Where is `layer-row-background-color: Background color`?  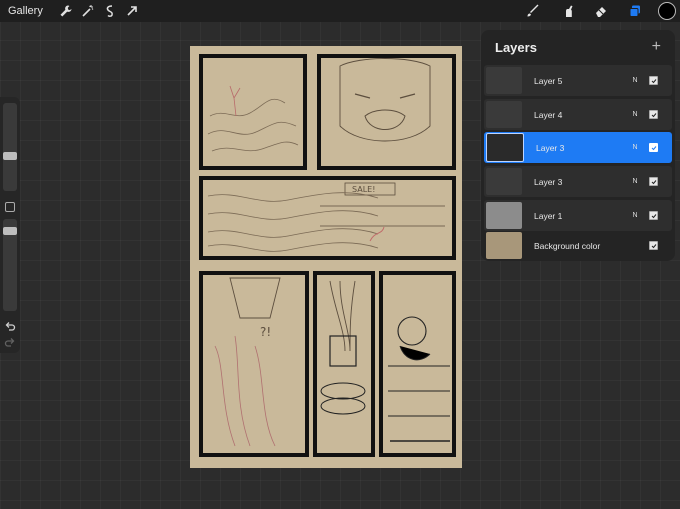 layer-row-background-color: Background color is located at coordinates (578, 245).